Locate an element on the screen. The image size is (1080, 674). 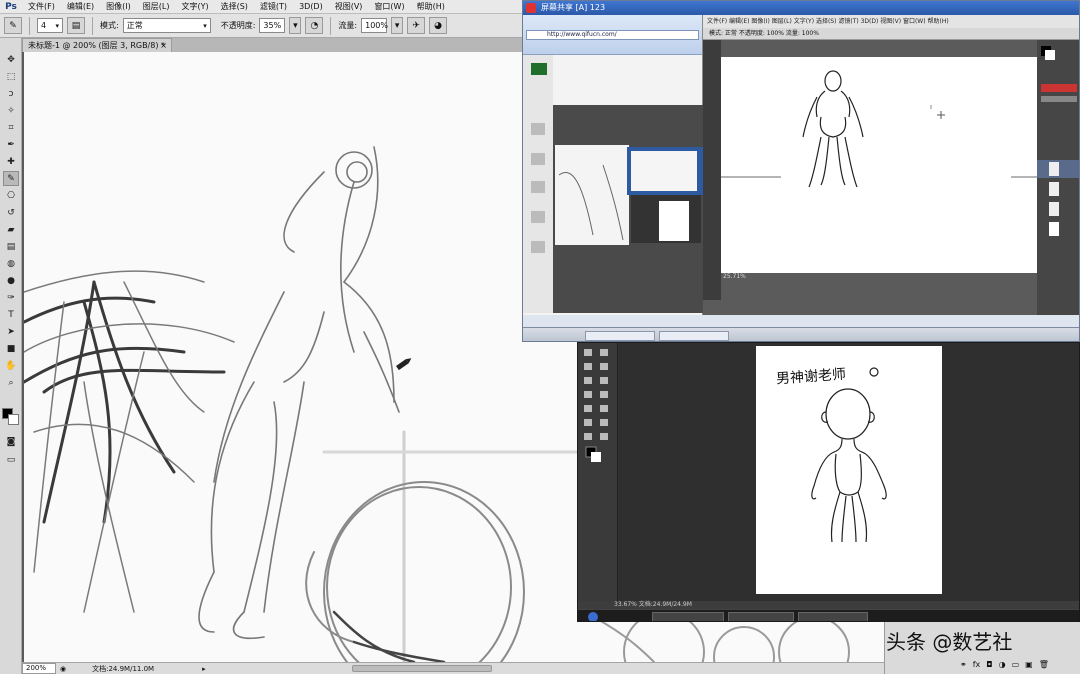
document-tab: 未标题-1 @ 200% (图层 3, RGB/8) * × is located at coordinates (97, 45).